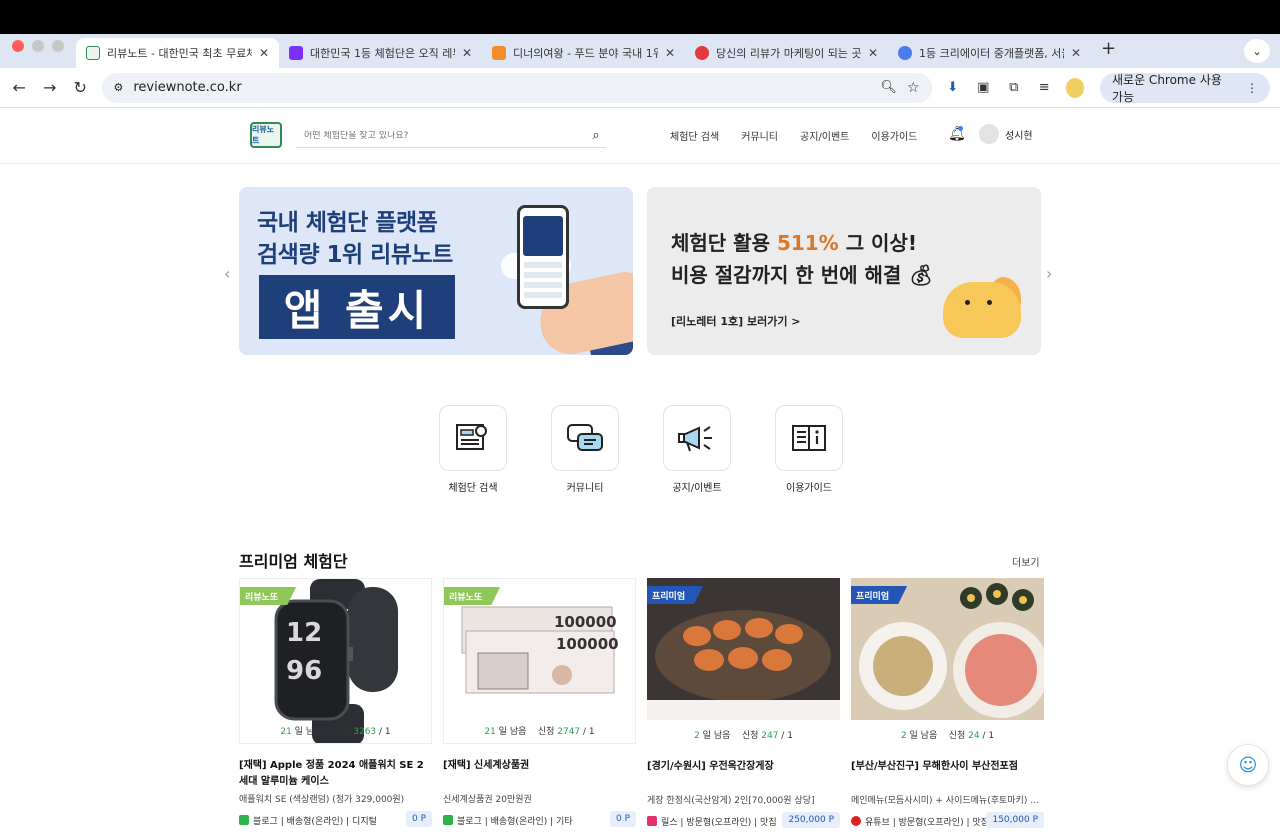  Describe the element at coordinates (1014, 88) in the screenshot. I see `extensions-puzzle-icon: ⧉` at that location.